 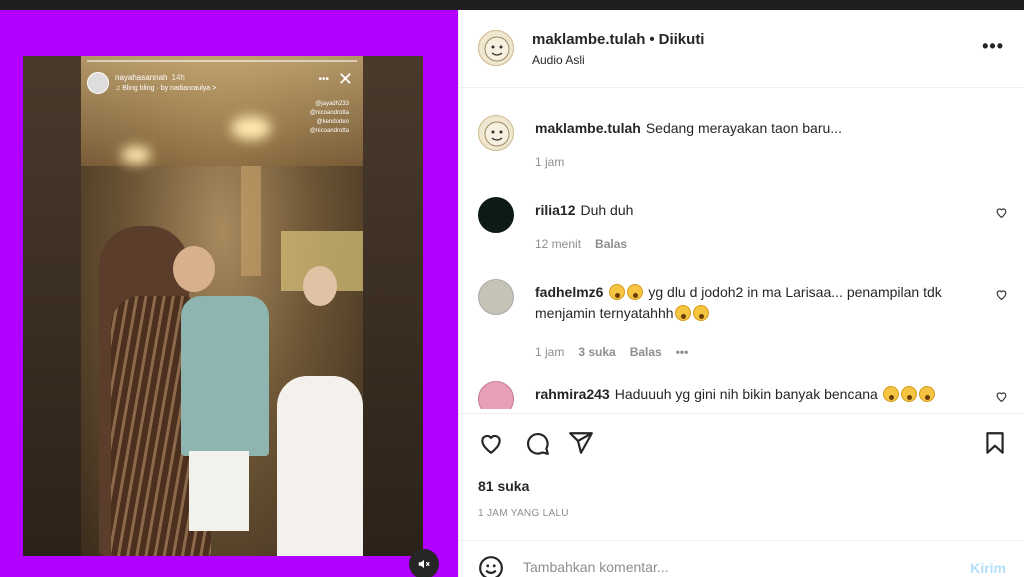 I want to click on story-tag: @kendodeo, so click(x=314, y=122).